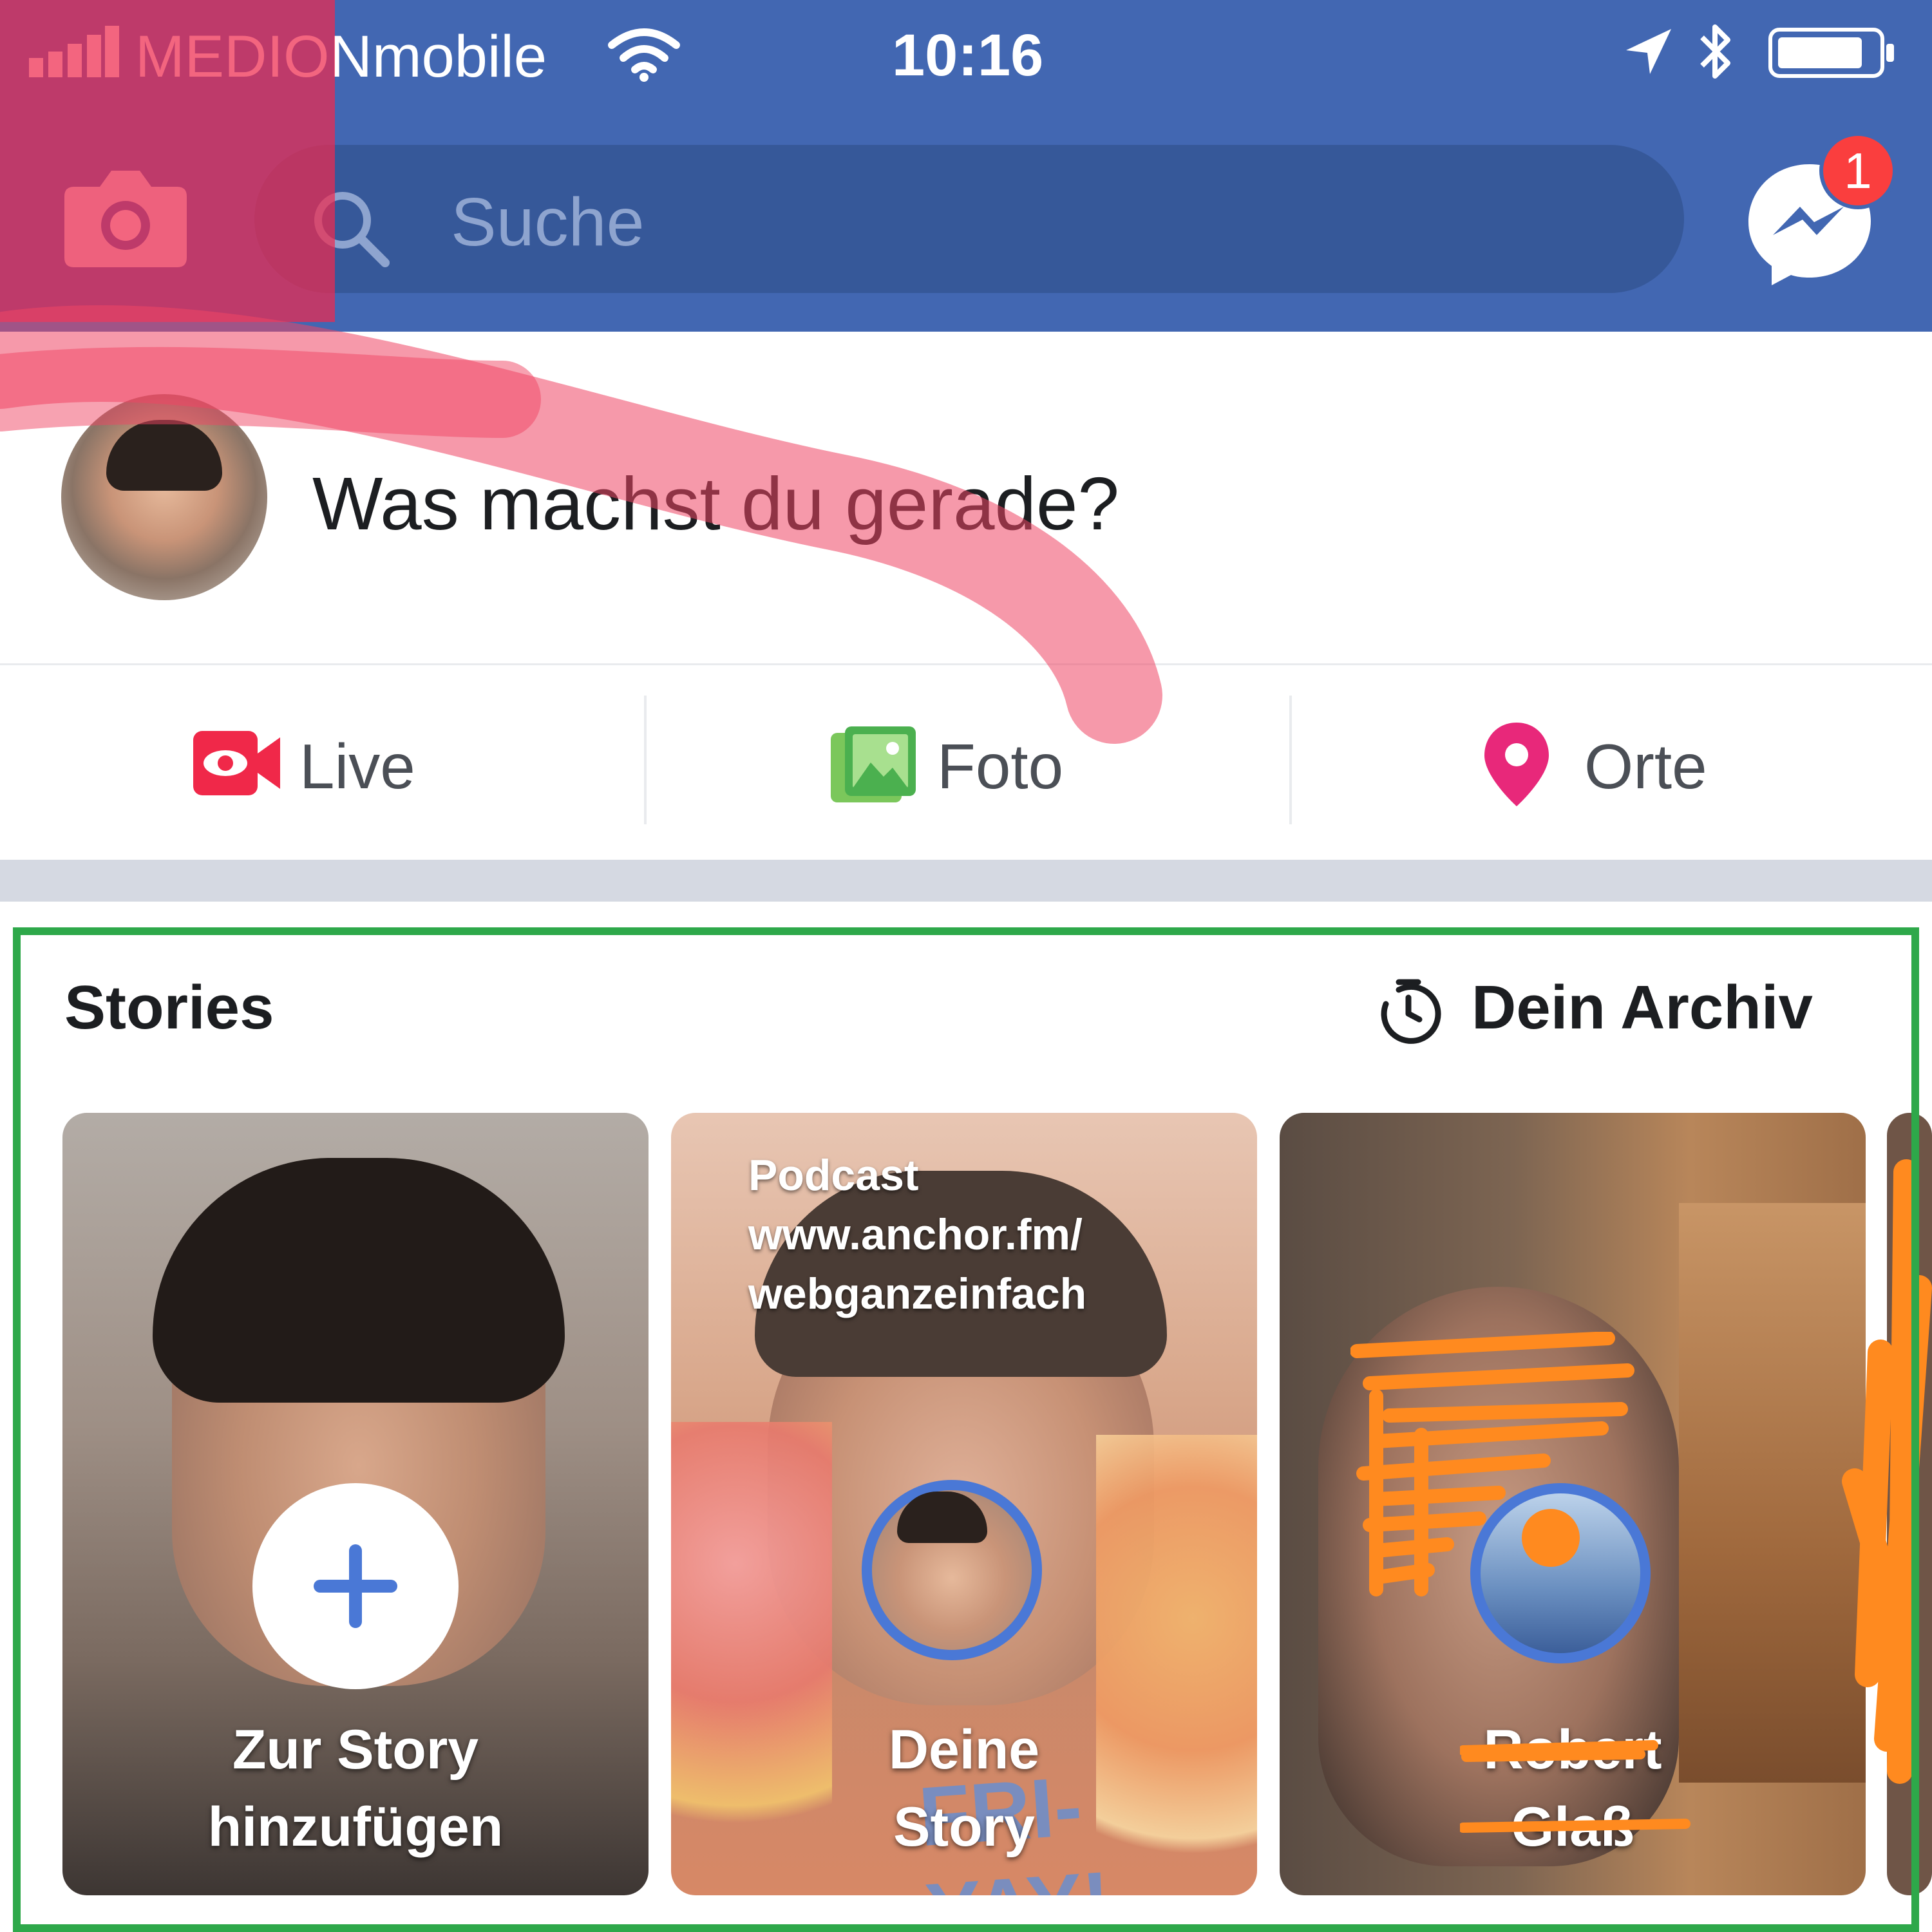 The width and height of the screenshot is (1932, 1932). I want to click on section-separator, so click(966, 881).